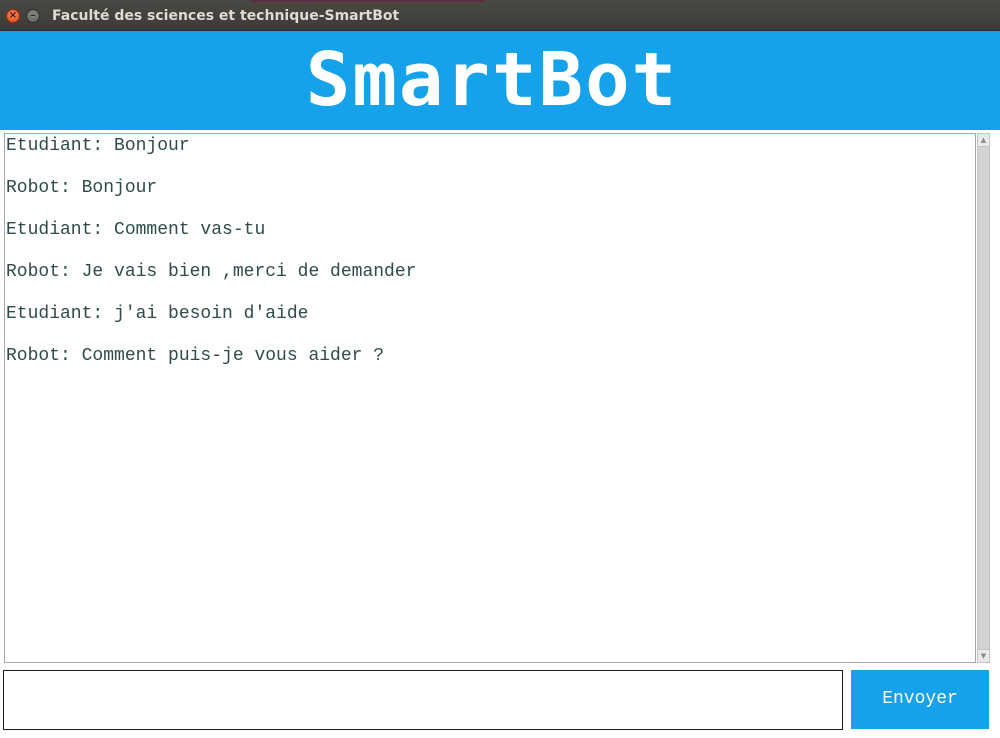 The image size is (1000, 738). Describe the element at coordinates (82, 188) in the screenshot. I see `chat-message: Robot: Bonjour` at that location.